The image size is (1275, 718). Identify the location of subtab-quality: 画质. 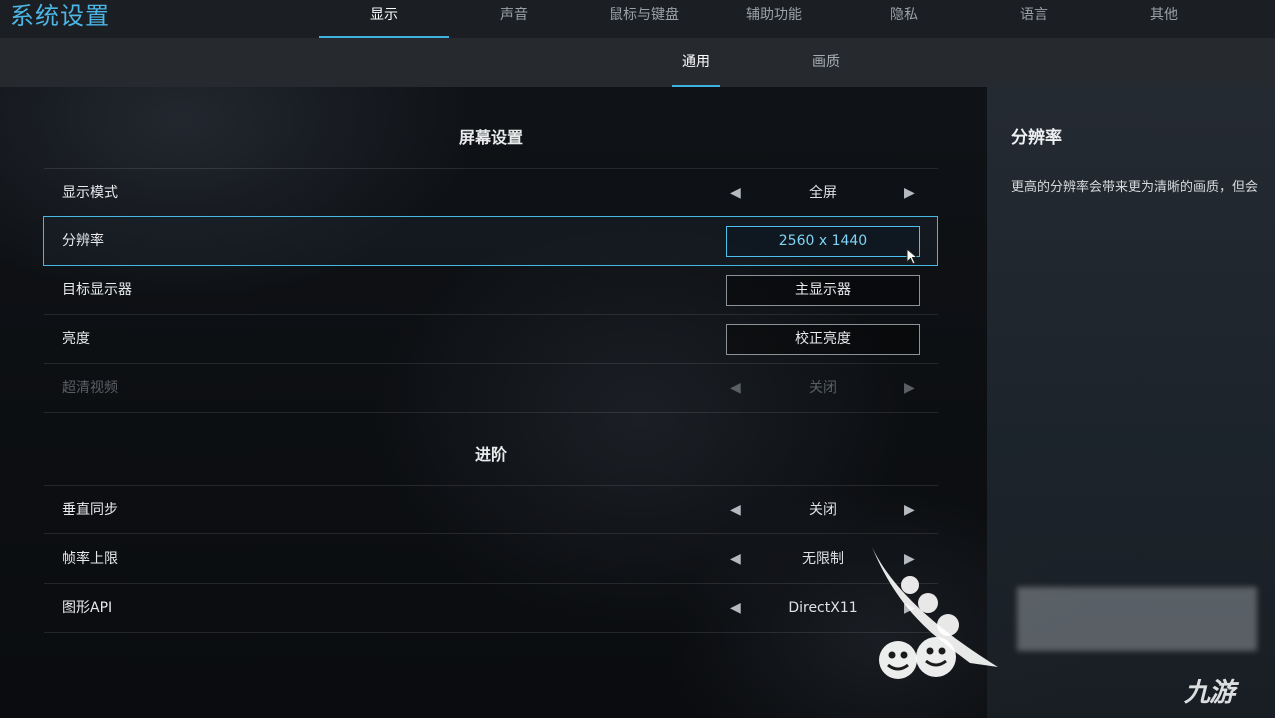
(826, 62).